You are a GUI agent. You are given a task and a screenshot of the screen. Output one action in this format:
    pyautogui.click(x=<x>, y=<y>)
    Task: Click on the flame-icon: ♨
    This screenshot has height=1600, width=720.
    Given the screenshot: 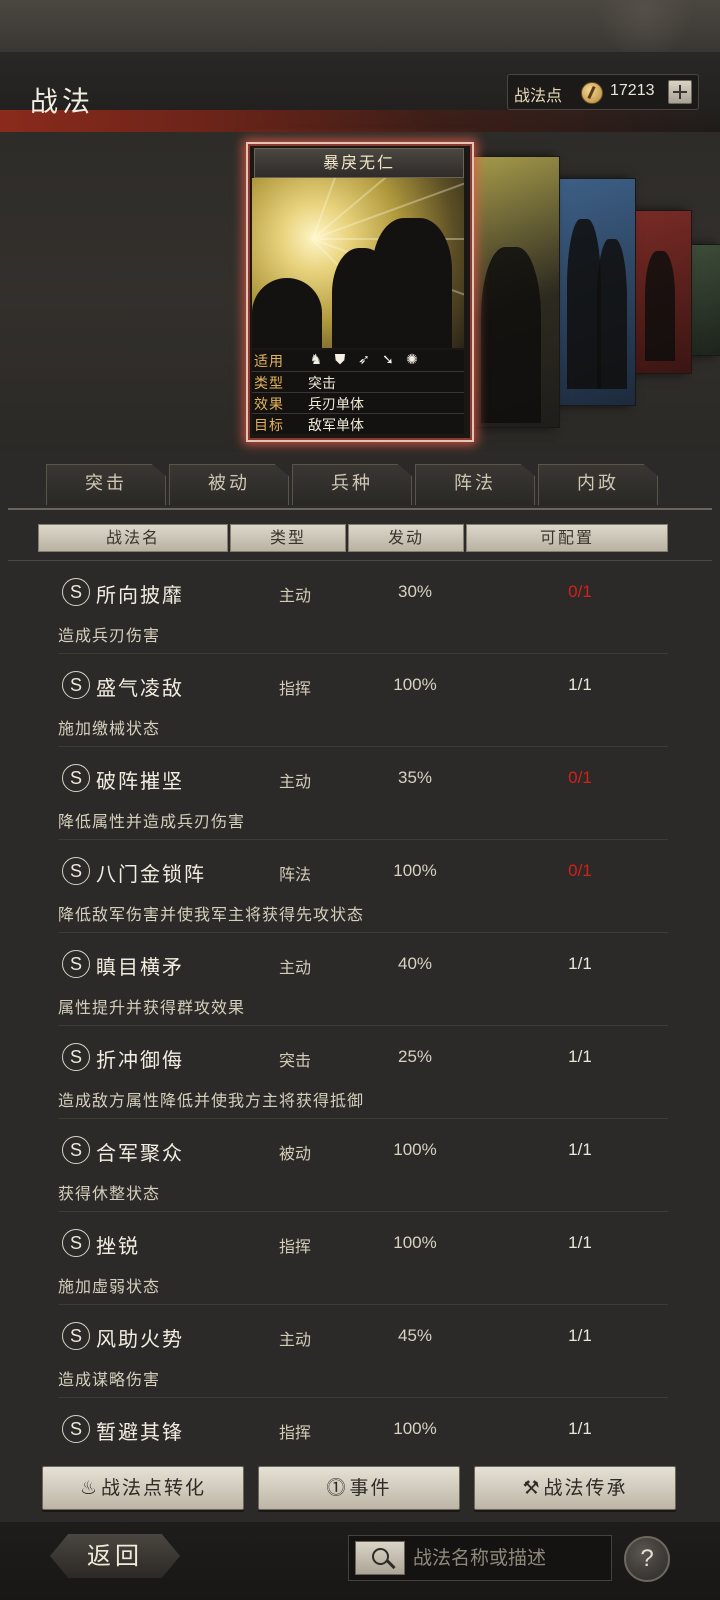 What is the action you would take?
    pyautogui.click(x=89, y=1488)
    